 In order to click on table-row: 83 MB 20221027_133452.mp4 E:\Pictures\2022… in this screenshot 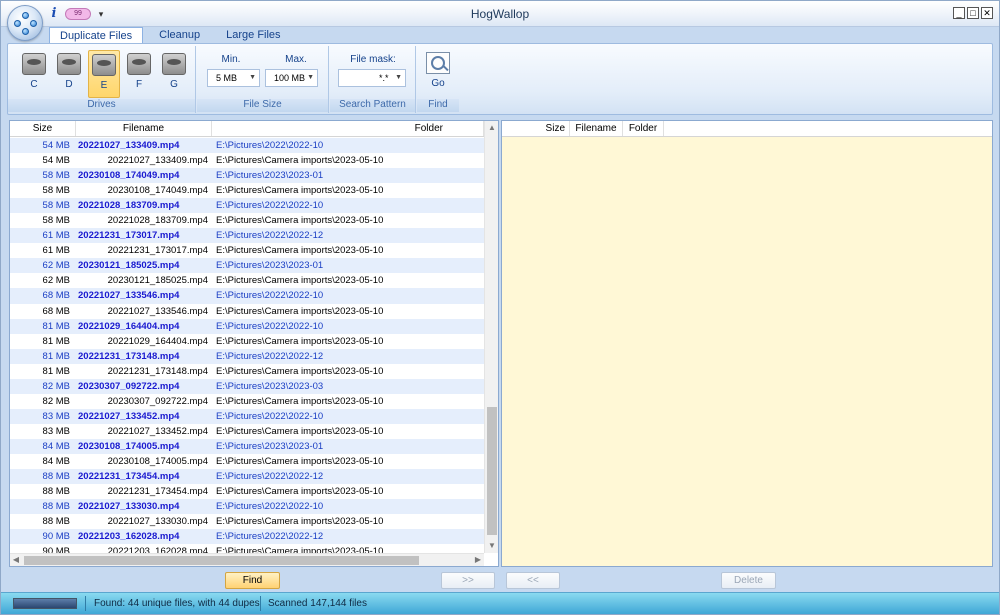, I will do `click(247, 416)`.